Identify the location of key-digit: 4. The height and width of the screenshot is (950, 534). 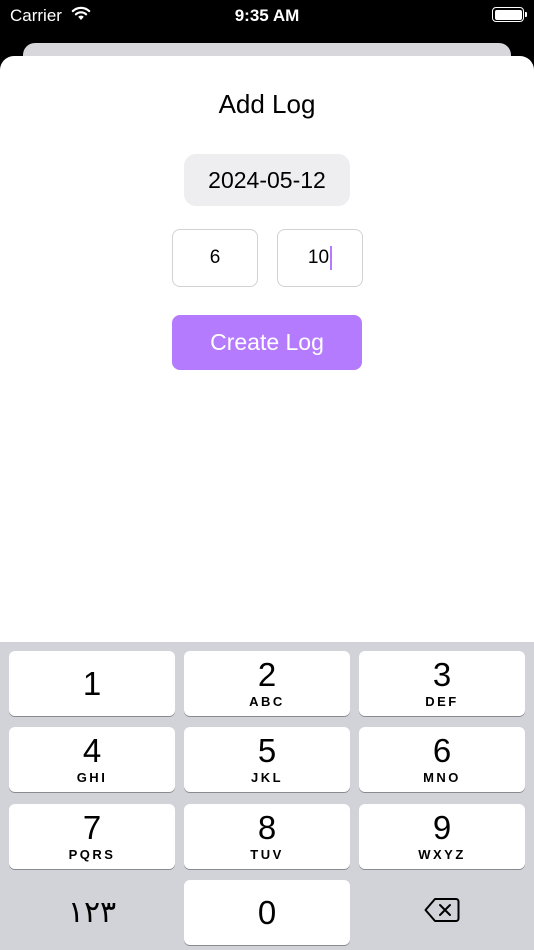
(92, 750).